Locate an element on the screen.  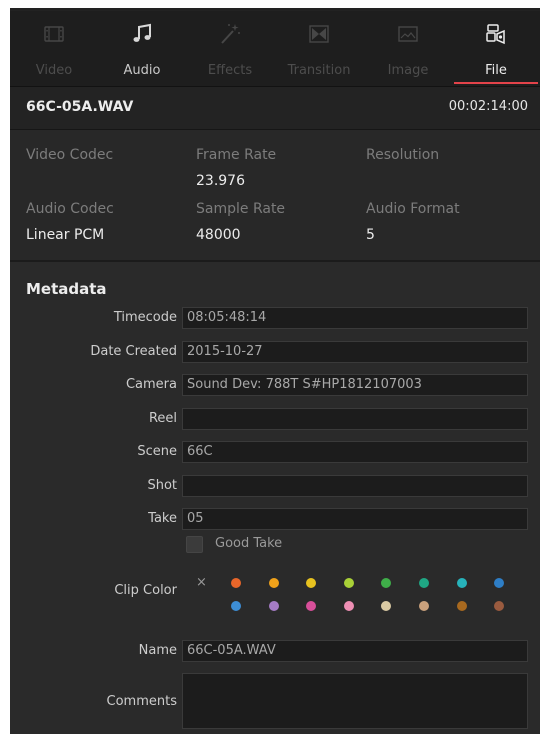
sample-rate-value: 48000 is located at coordinates (218, 235).